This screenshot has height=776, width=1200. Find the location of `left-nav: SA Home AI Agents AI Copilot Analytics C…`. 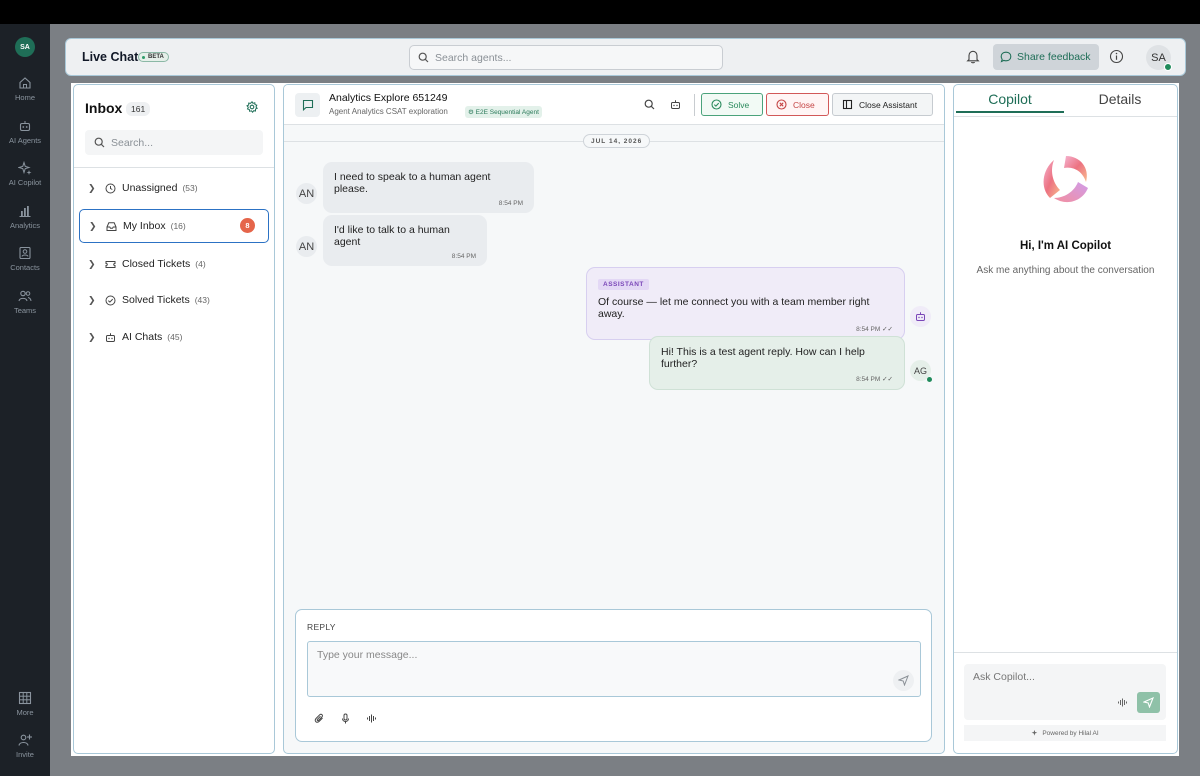

left-nav: SA Home AI Agents AI Copilot Analytics C… is located at coordinates (25, 400).